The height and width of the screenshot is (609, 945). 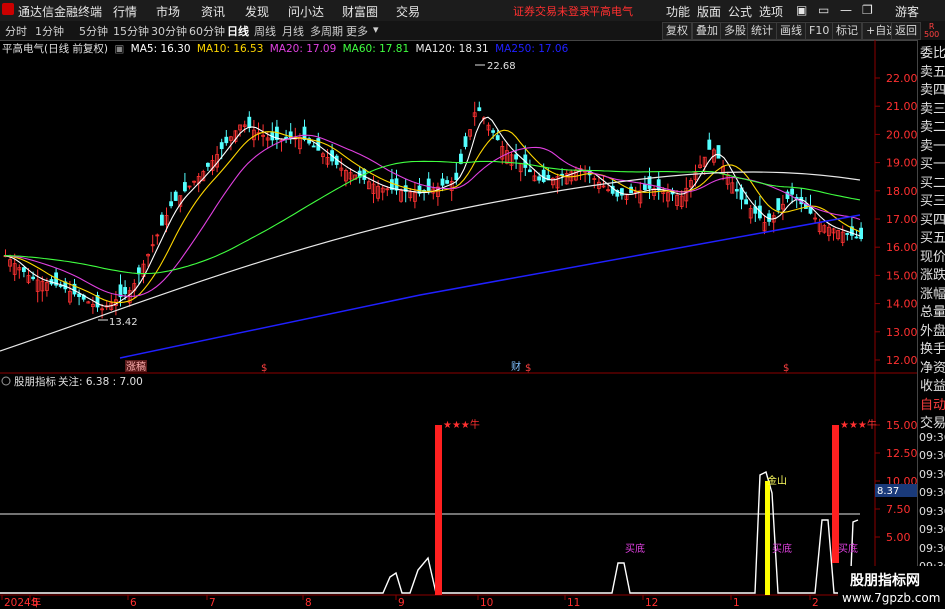 I want to click on overlay-button: 叠加, so click(x=707, y=31).